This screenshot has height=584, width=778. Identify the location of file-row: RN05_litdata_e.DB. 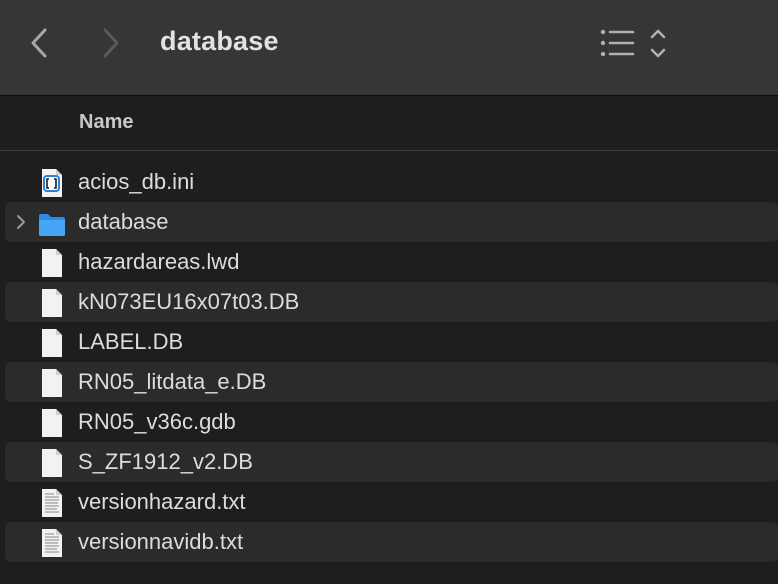
(391, 382).